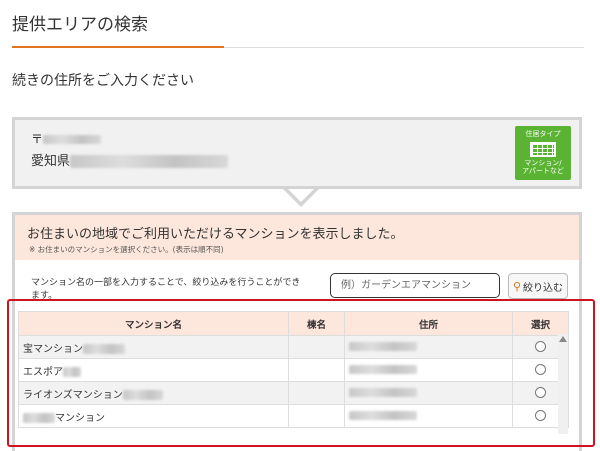 Image resolution: width=600 pixels, height=451 pixels. Describe the element at coordinates (517, 286) in the screenshot. I see `search-icon: ⚲` at that location.